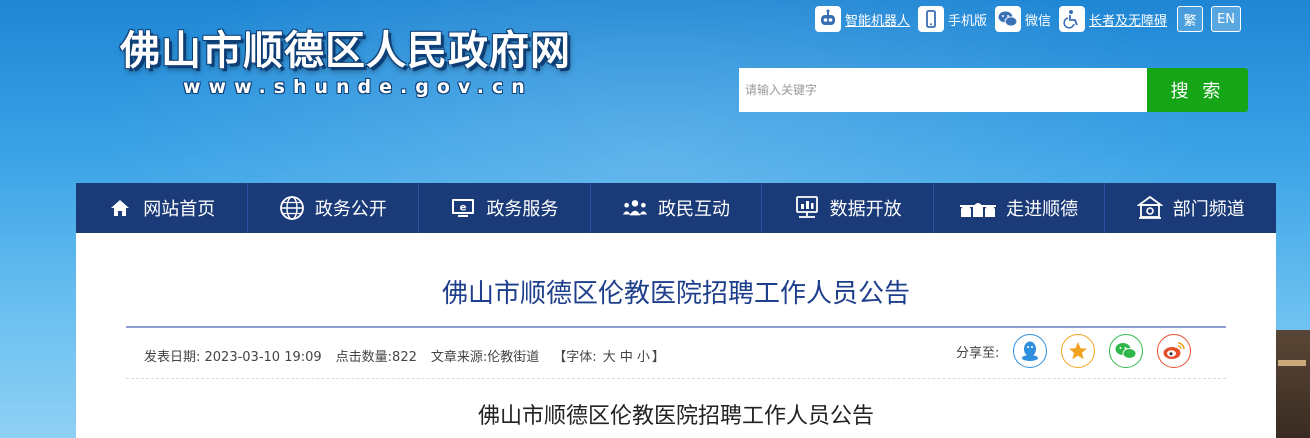 The image size is (1310, 438). I want to click on font-size-suffix: 】, so click(658, 357).